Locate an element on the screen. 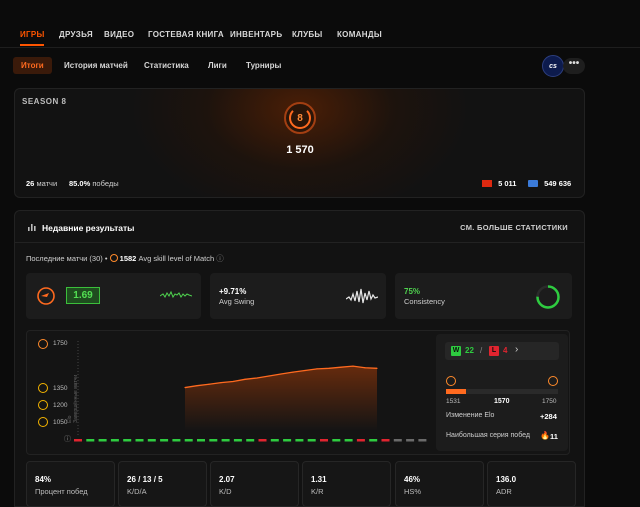 This screenshot has height=507, width=640. game-logo-icon: cs is located at coordinates (553, 66).